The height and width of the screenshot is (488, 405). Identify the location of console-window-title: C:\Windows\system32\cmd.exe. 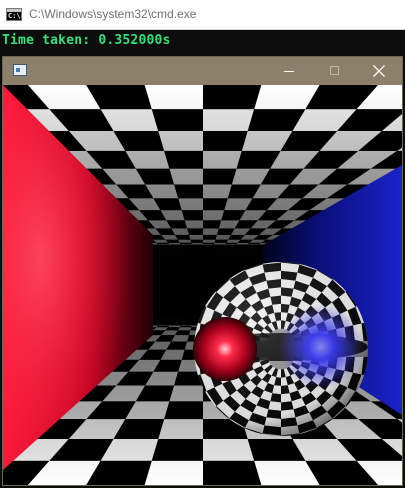
(113, 14).